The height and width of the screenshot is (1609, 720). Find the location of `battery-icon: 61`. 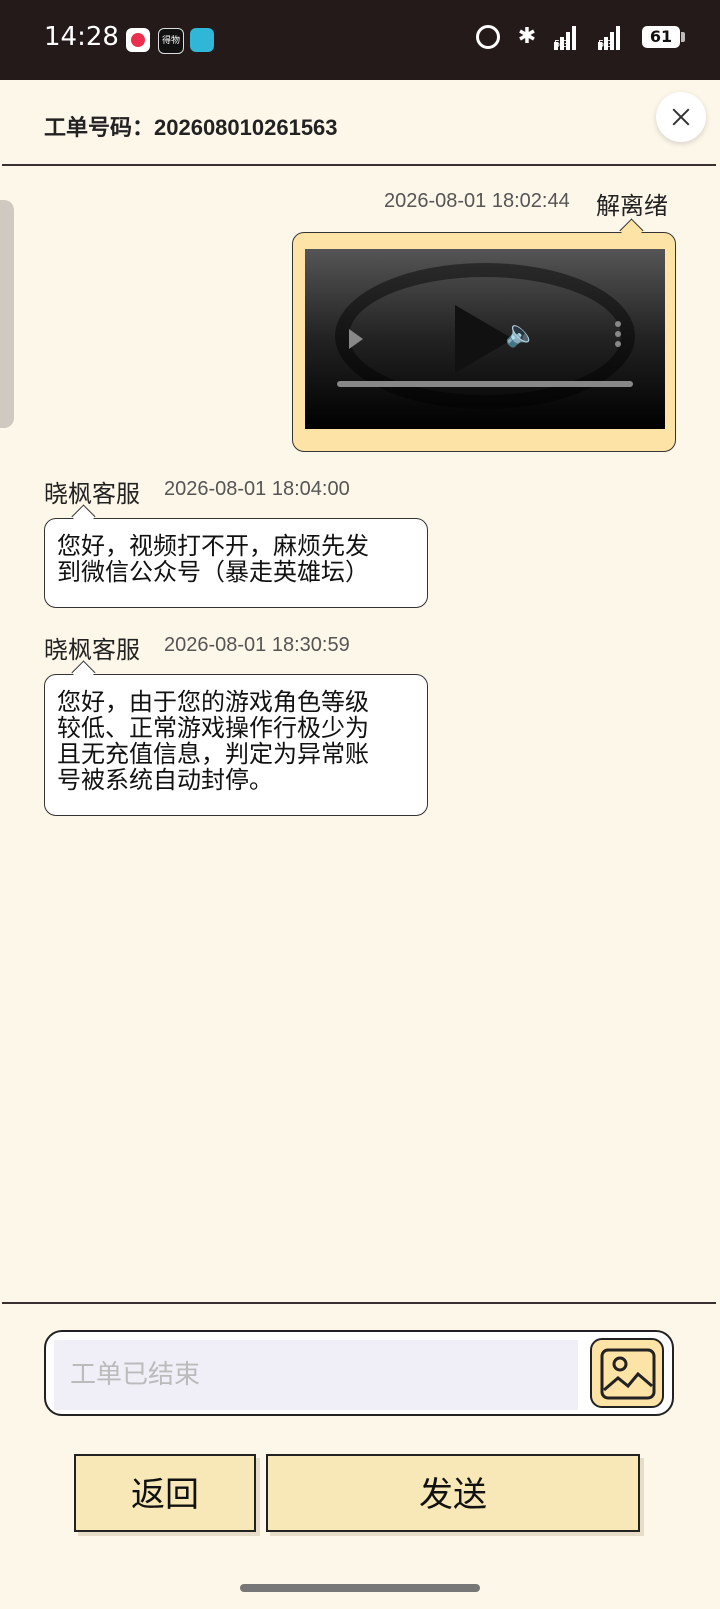

battery-icon: 61 is located at coordinates (663, 37).